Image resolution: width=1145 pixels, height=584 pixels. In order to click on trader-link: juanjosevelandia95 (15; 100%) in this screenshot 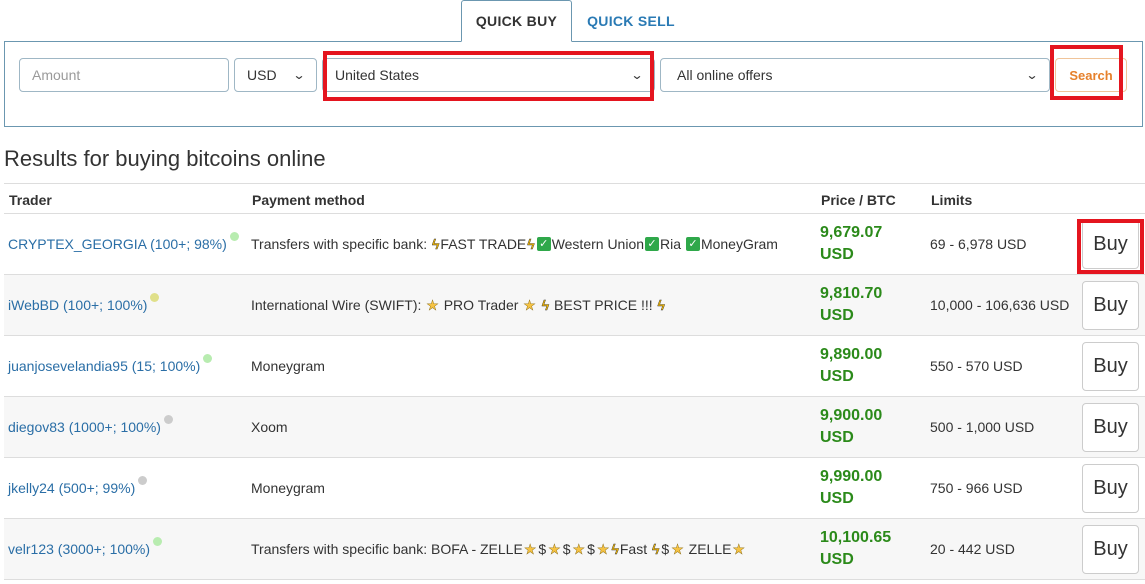, I will do `click(104, 366)`.